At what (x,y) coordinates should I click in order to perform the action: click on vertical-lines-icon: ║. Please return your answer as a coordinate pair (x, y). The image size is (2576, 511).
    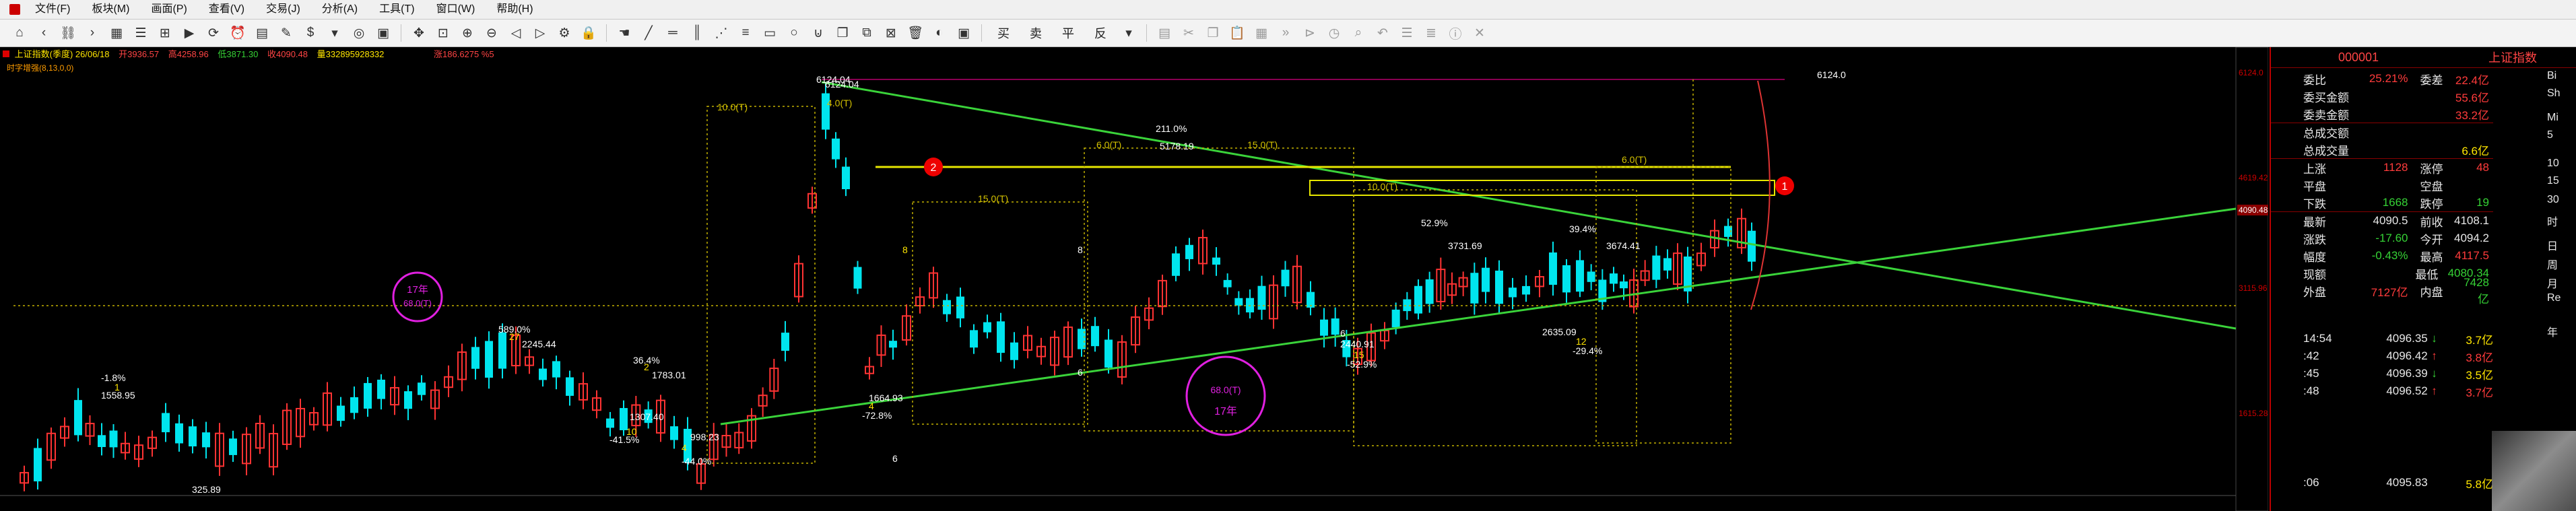
    Looking at the image, I should click on (697, 33).